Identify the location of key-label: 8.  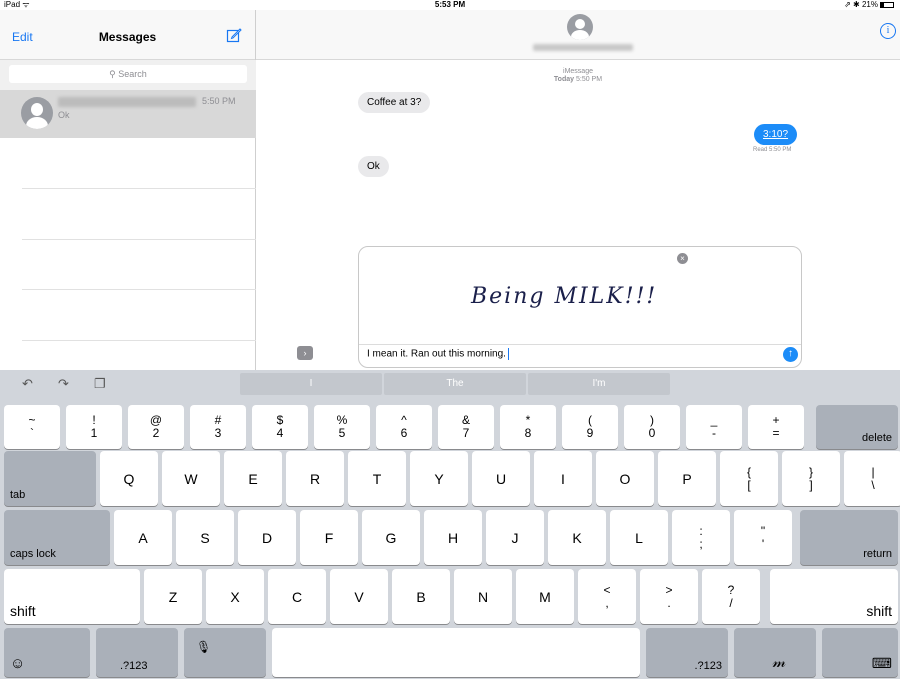
(528, 433).